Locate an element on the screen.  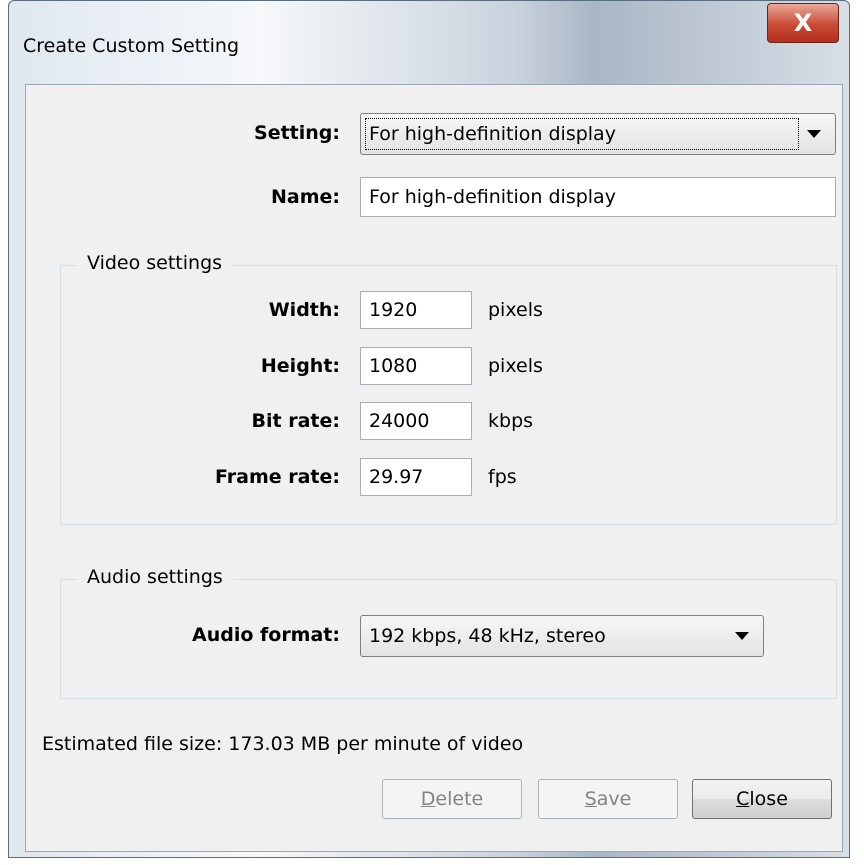
setting-label: Setting: is located at coordinates (297, 133).